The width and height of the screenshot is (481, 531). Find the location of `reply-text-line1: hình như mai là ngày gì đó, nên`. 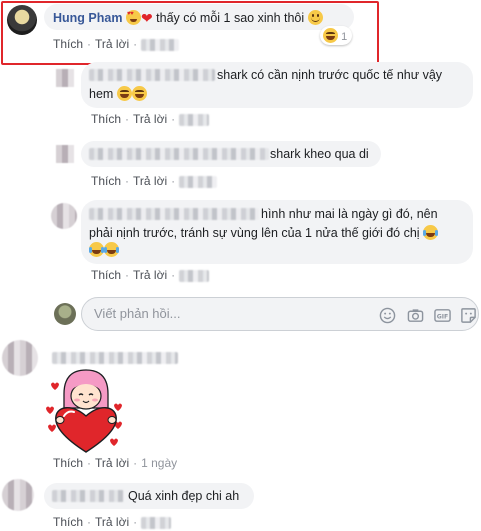

reply-text-line1: hình như mai là ngày gì đó, nên is located at coordinates (349, 214).